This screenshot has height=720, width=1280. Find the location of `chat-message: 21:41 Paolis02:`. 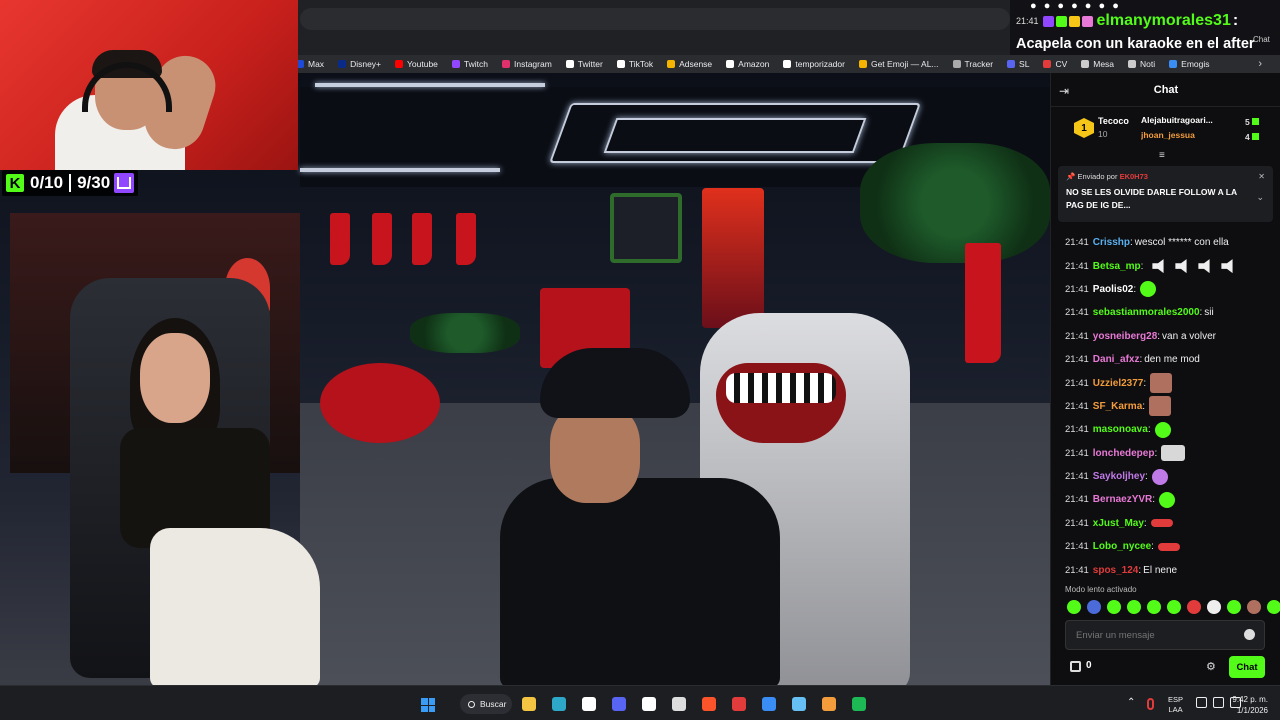

chat-message: 21:41 Paolis02: is located at coordinates (1171, 289).